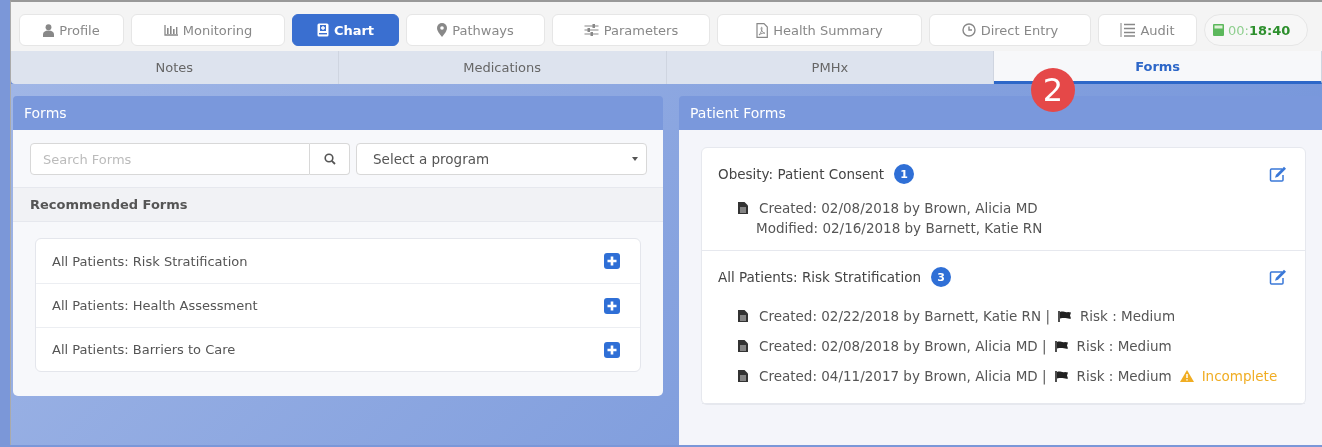 This screenshot has width=1322, height=447. What do you see at coordinates (898, 208) in the screenshot?
I see `created-text: Created: 02/08/2018 by Brown, Alicia MD` at bounding box center [898, 208].